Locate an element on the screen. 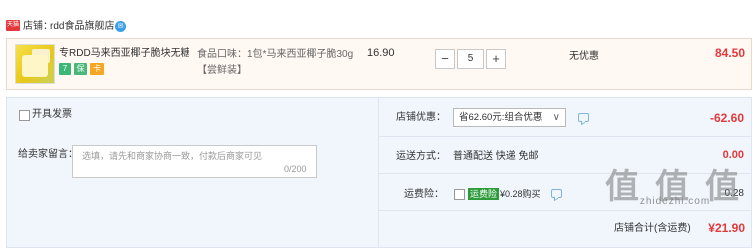  product-thumbnail is located at coordinates (35, 64).